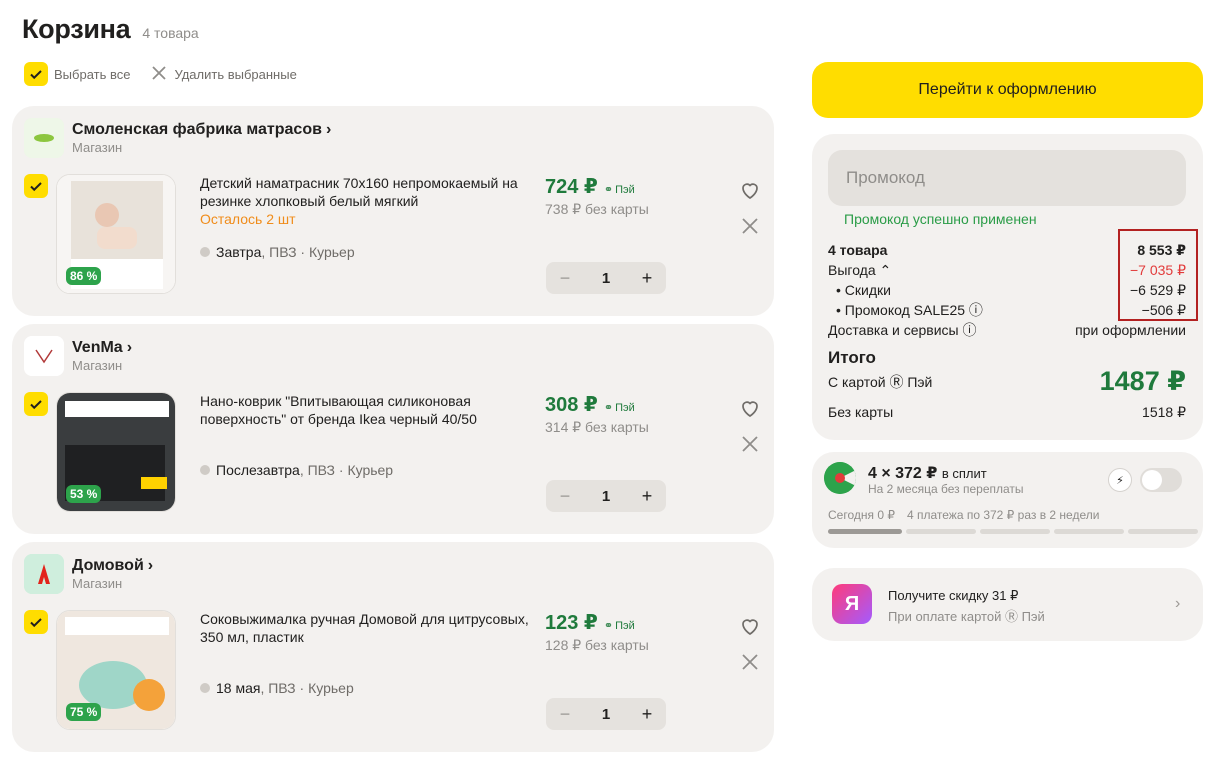  I want to click on price-with-card: 724 ₽, so click(571, 187).